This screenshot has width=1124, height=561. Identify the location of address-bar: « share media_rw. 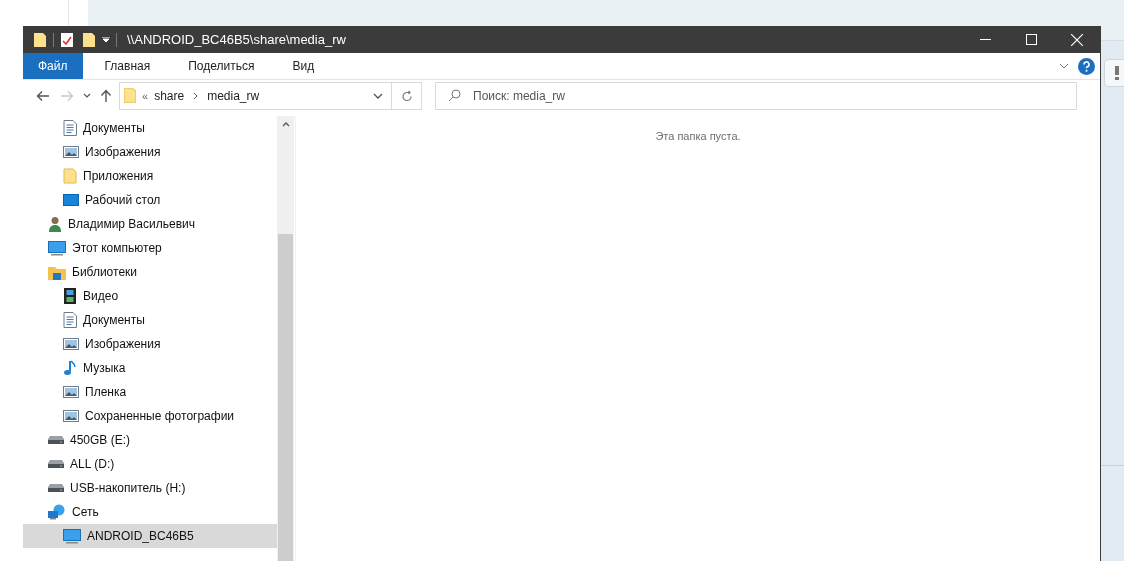
(255, 95).